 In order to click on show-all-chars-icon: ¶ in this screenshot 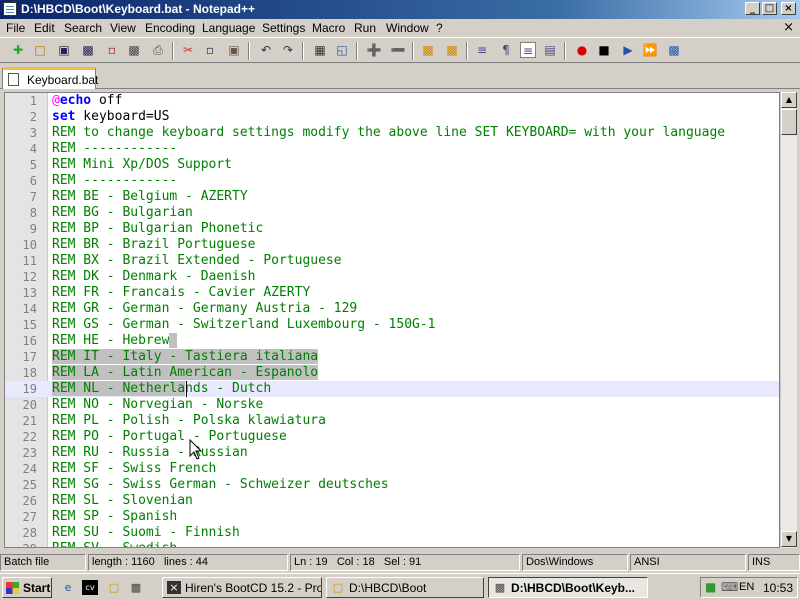, I will do `click(506, 50)`.